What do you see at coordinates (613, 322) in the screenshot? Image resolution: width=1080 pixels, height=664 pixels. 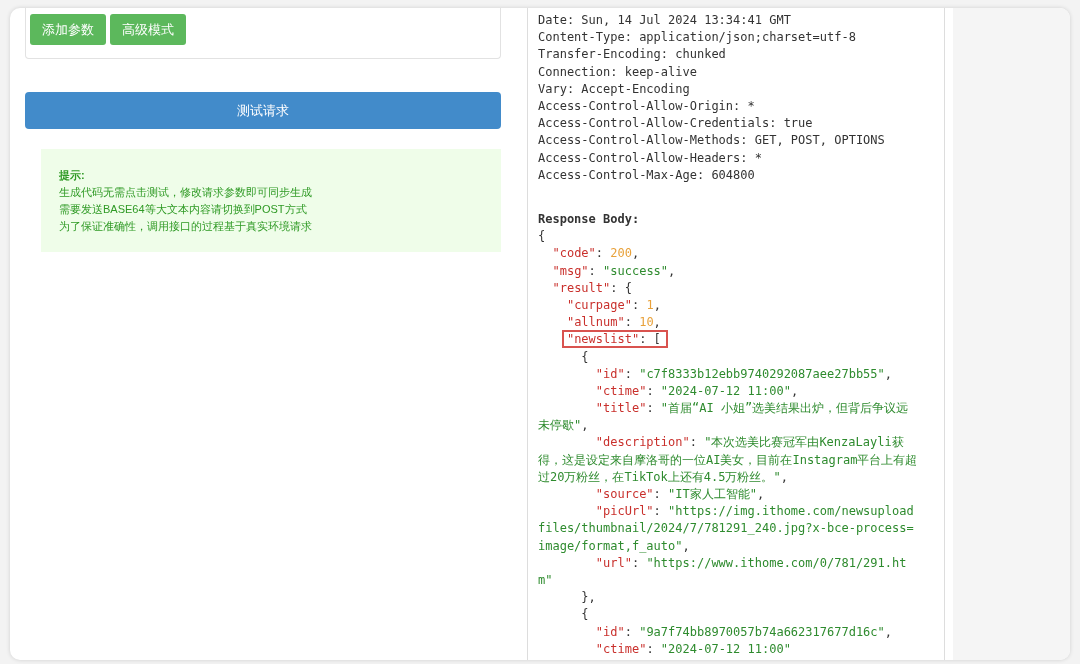 I see `code-line: "allnum": 10,` at bounding box center [613, 322].